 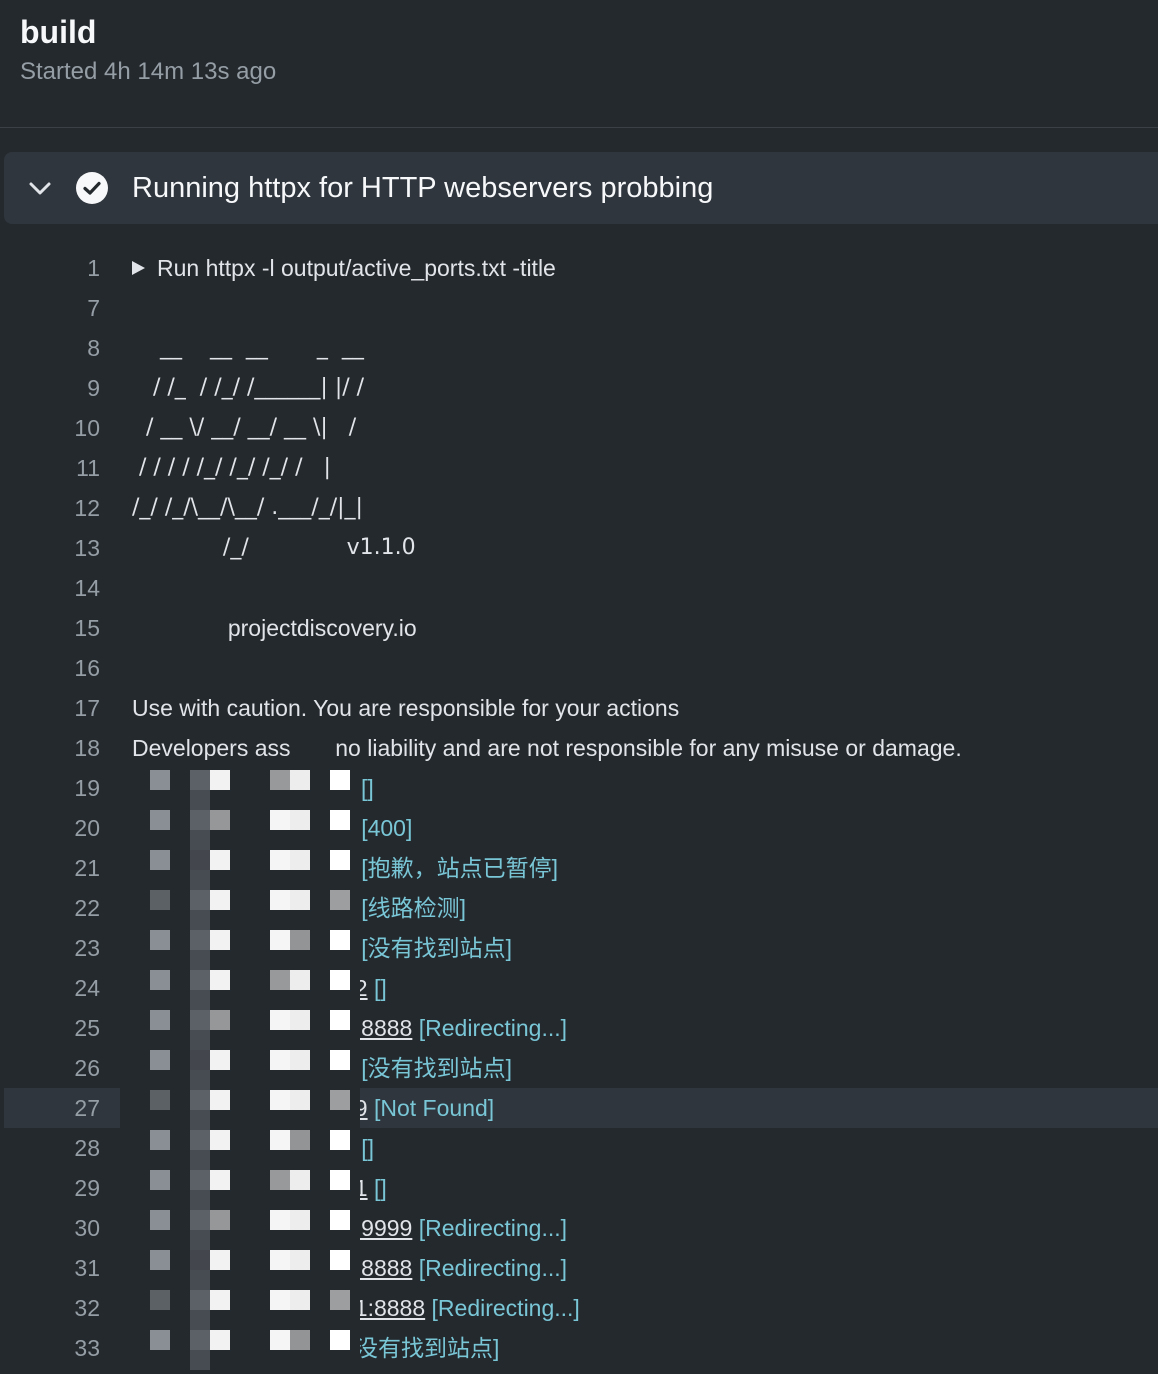 I want to click on line-number: 33, so click(x=50, y=1348).